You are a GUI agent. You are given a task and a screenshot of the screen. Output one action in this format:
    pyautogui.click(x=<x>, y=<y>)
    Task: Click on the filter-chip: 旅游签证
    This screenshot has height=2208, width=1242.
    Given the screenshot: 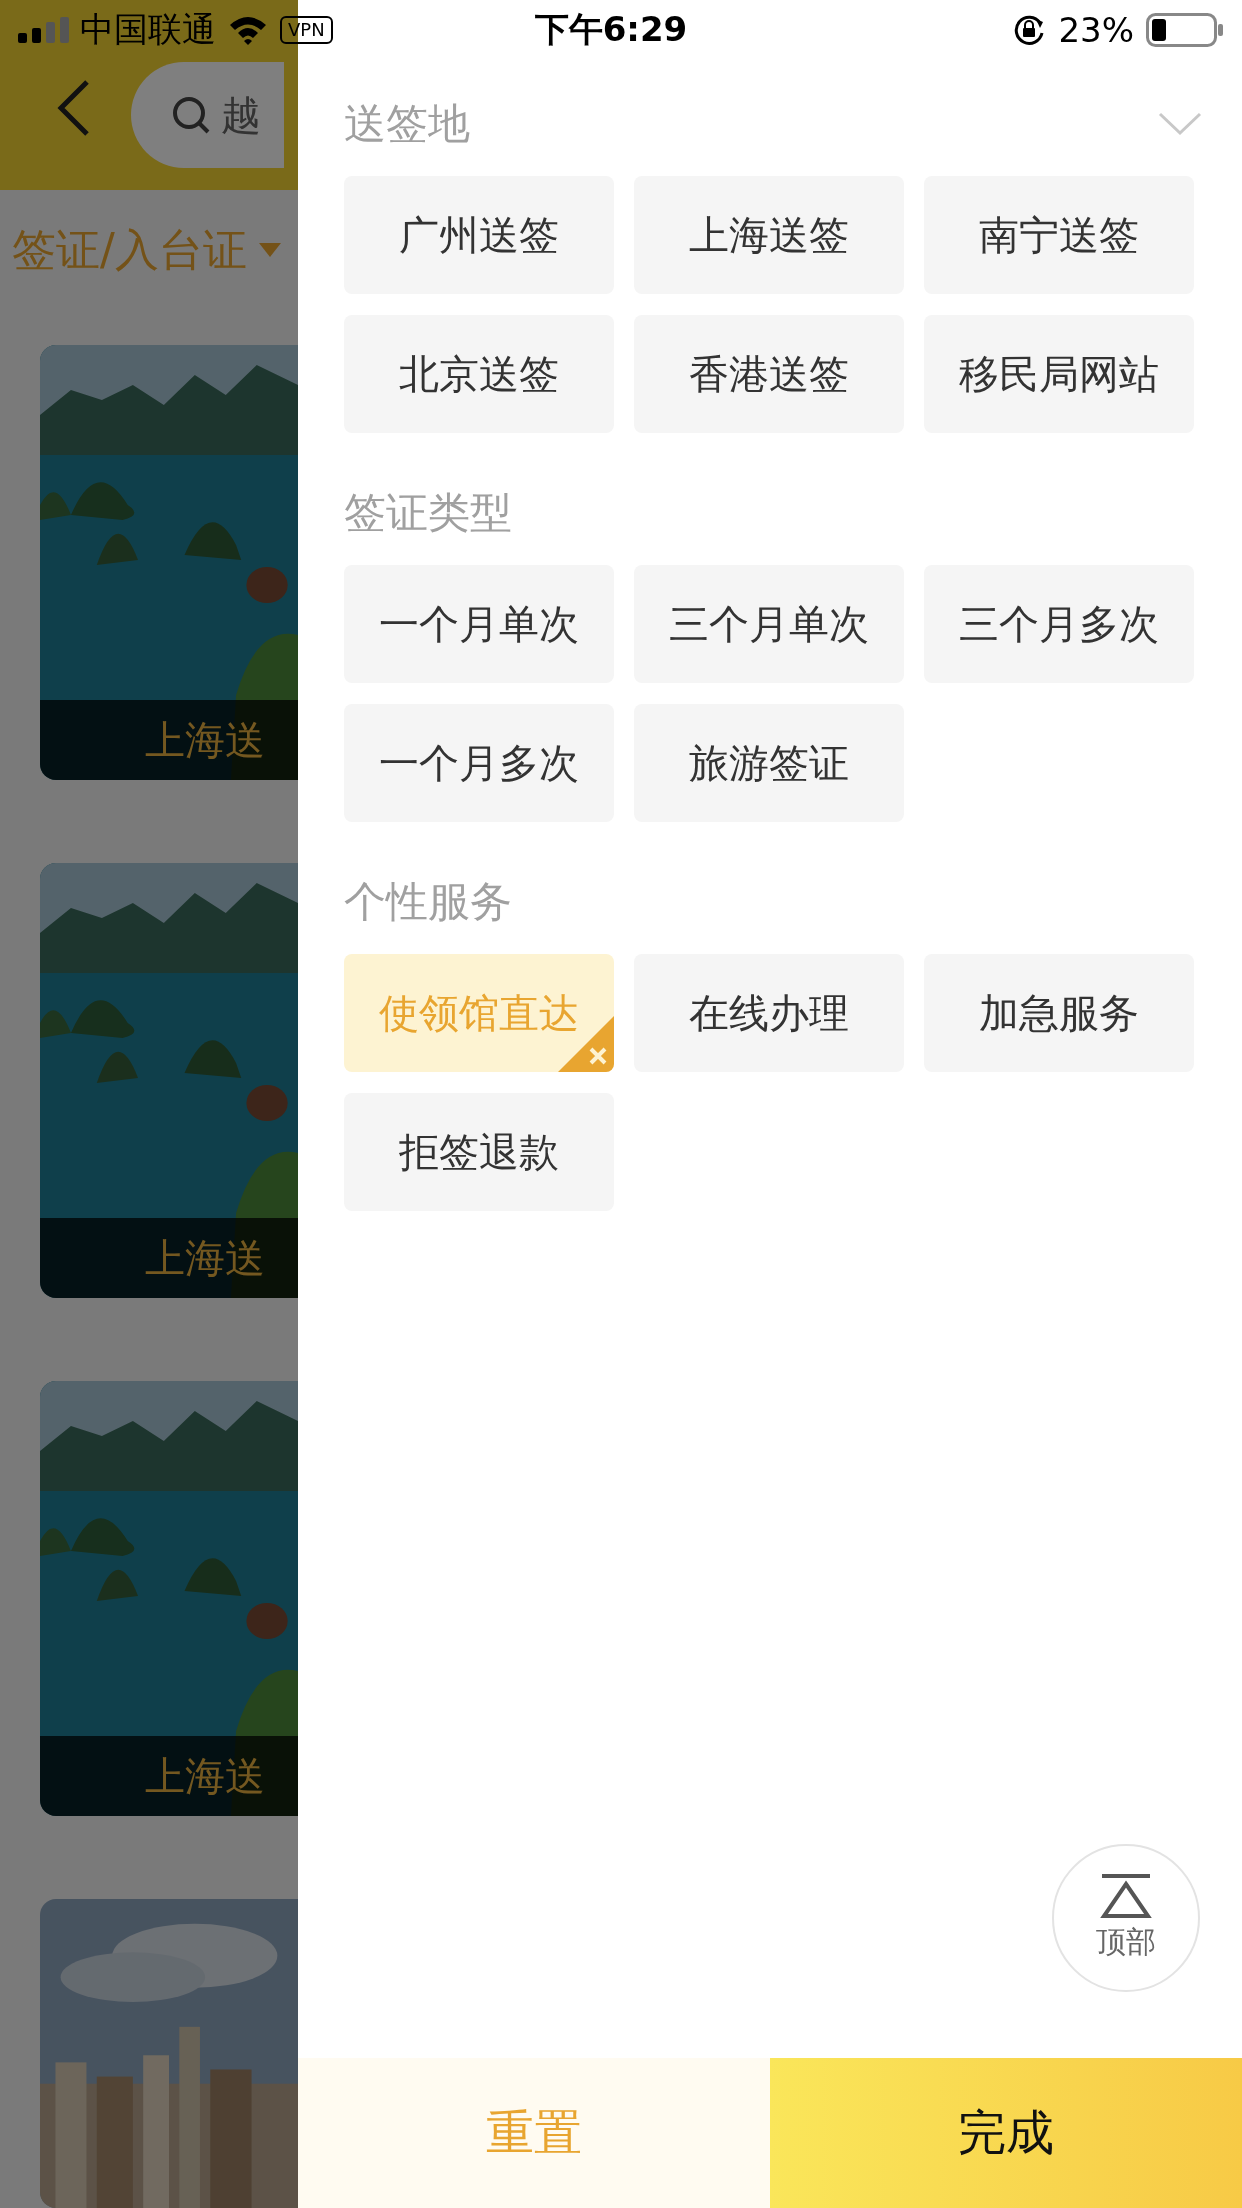 What is the action you would take?
    pyautogui.click(x=769, y=763)
    